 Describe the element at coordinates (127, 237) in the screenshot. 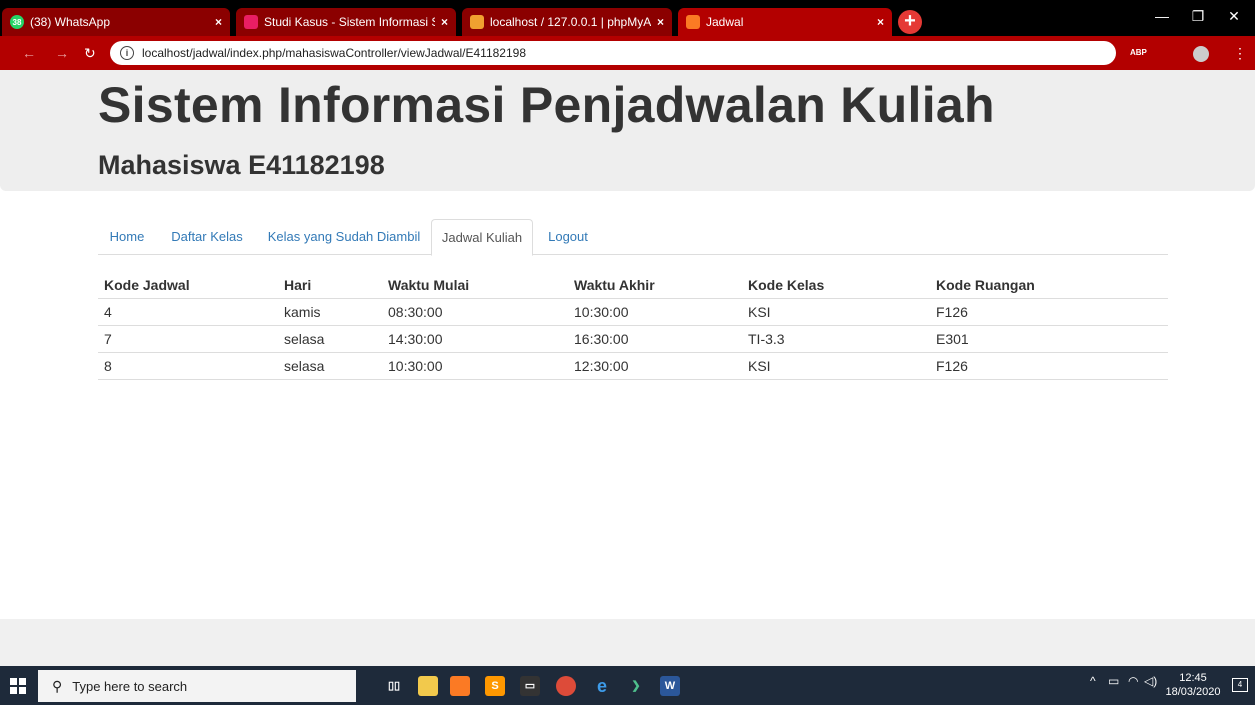

I see `tab-home: Home` at that location.